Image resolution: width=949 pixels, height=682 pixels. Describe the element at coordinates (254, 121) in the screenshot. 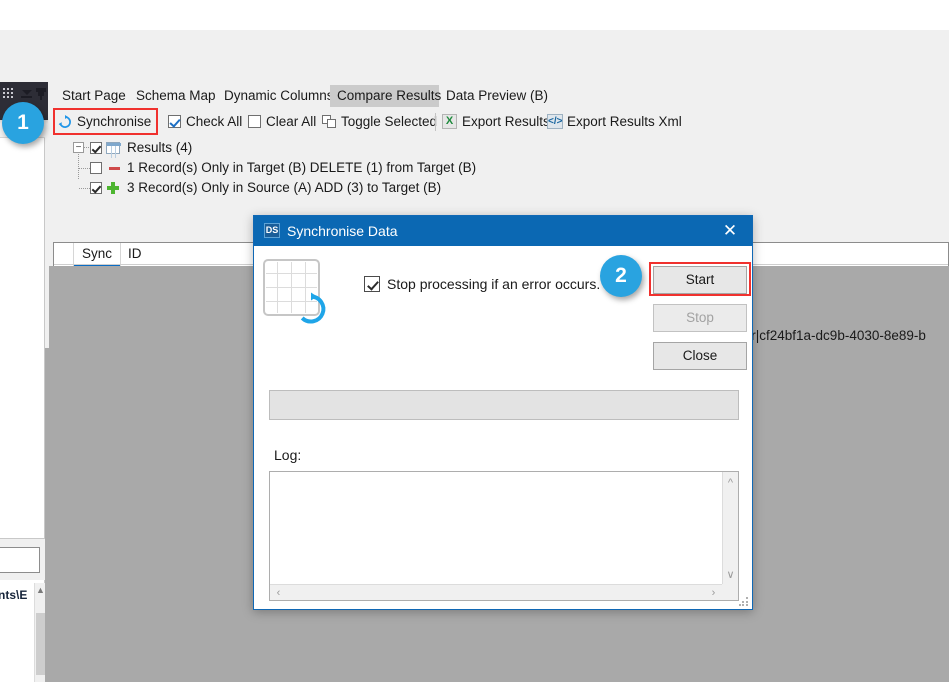

I see `checkbox-empty-icon` at that location.